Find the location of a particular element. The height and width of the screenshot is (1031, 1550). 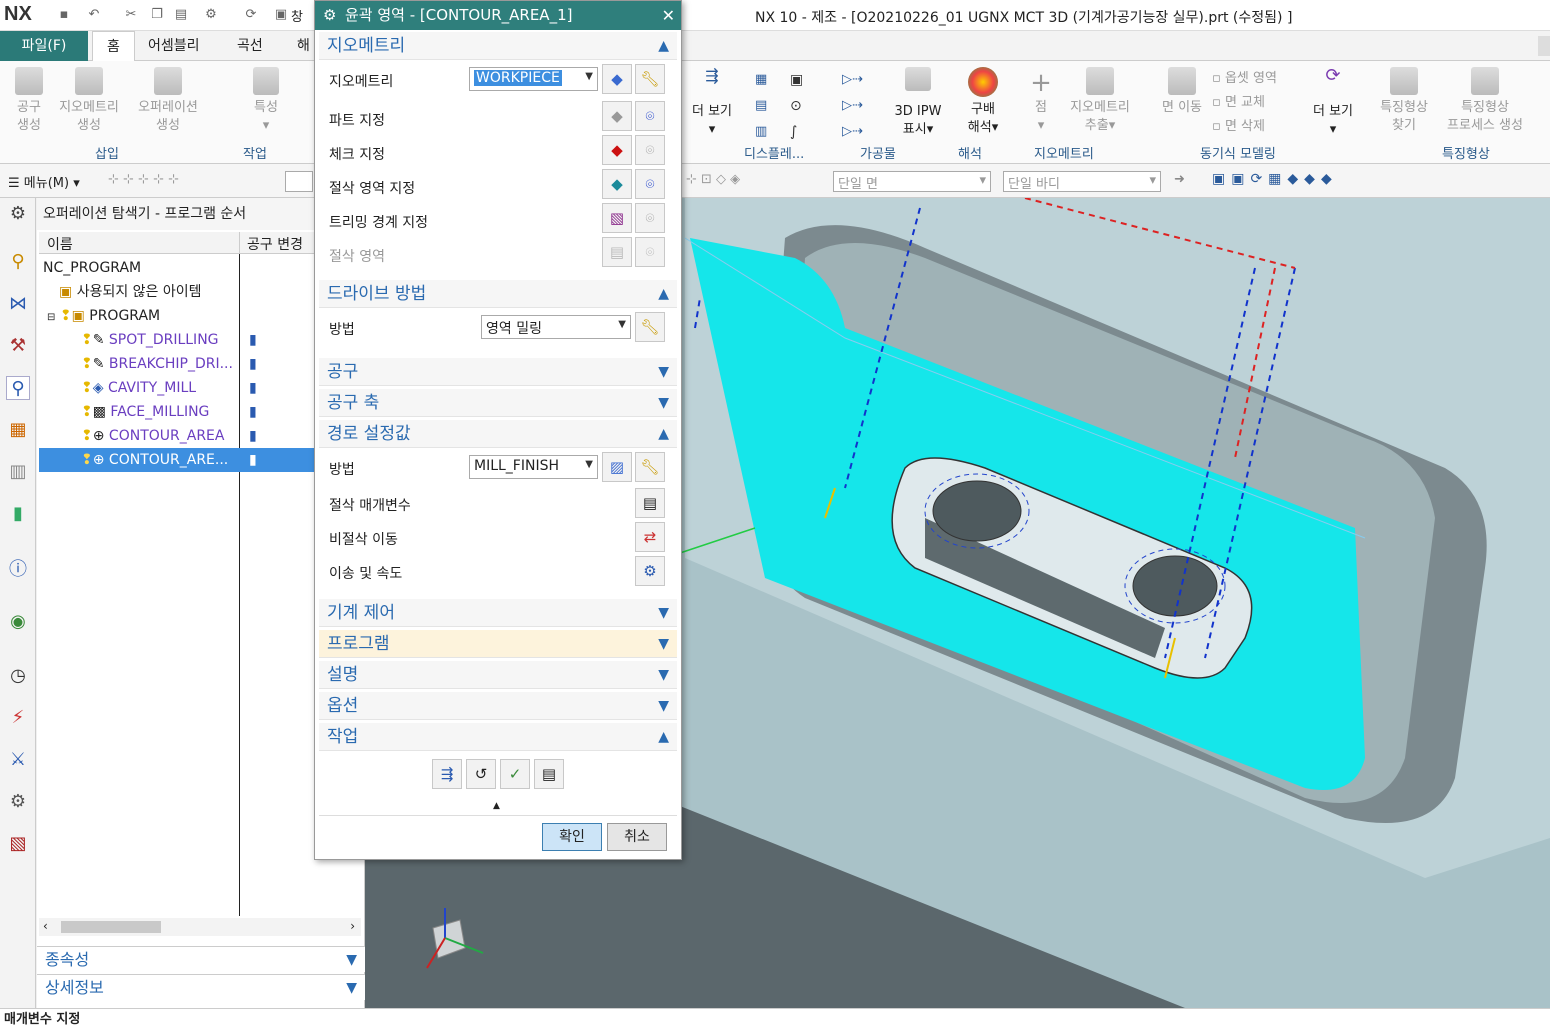

system-scene-icon: ⚡ is located at coordinates (18, 718).